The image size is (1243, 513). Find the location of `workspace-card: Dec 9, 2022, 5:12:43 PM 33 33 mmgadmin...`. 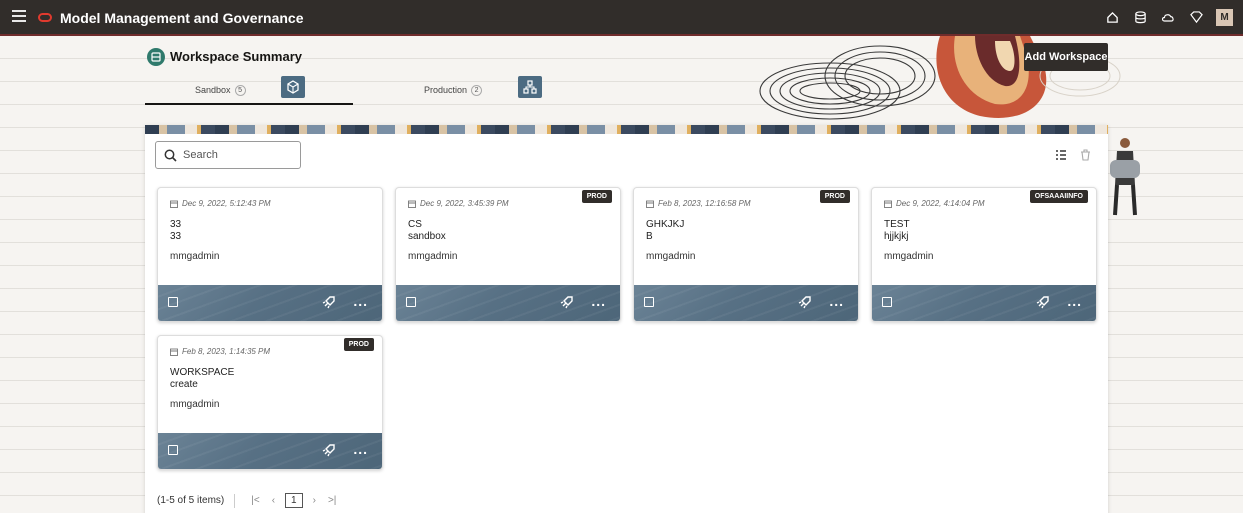

workspace-card: Dec 9, 2022, 5:12:43 PM 33 33 mmgadmin... is located at coordinates (270, 254).